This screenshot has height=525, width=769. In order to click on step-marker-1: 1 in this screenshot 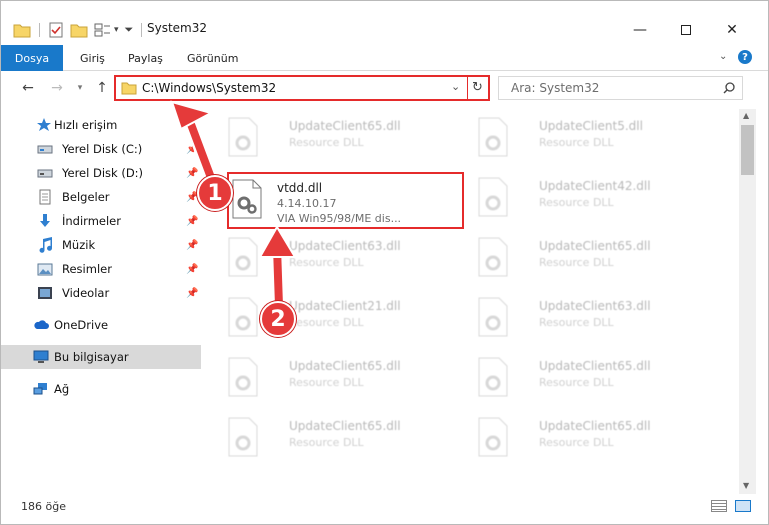, I will do `click(215, 193)`.